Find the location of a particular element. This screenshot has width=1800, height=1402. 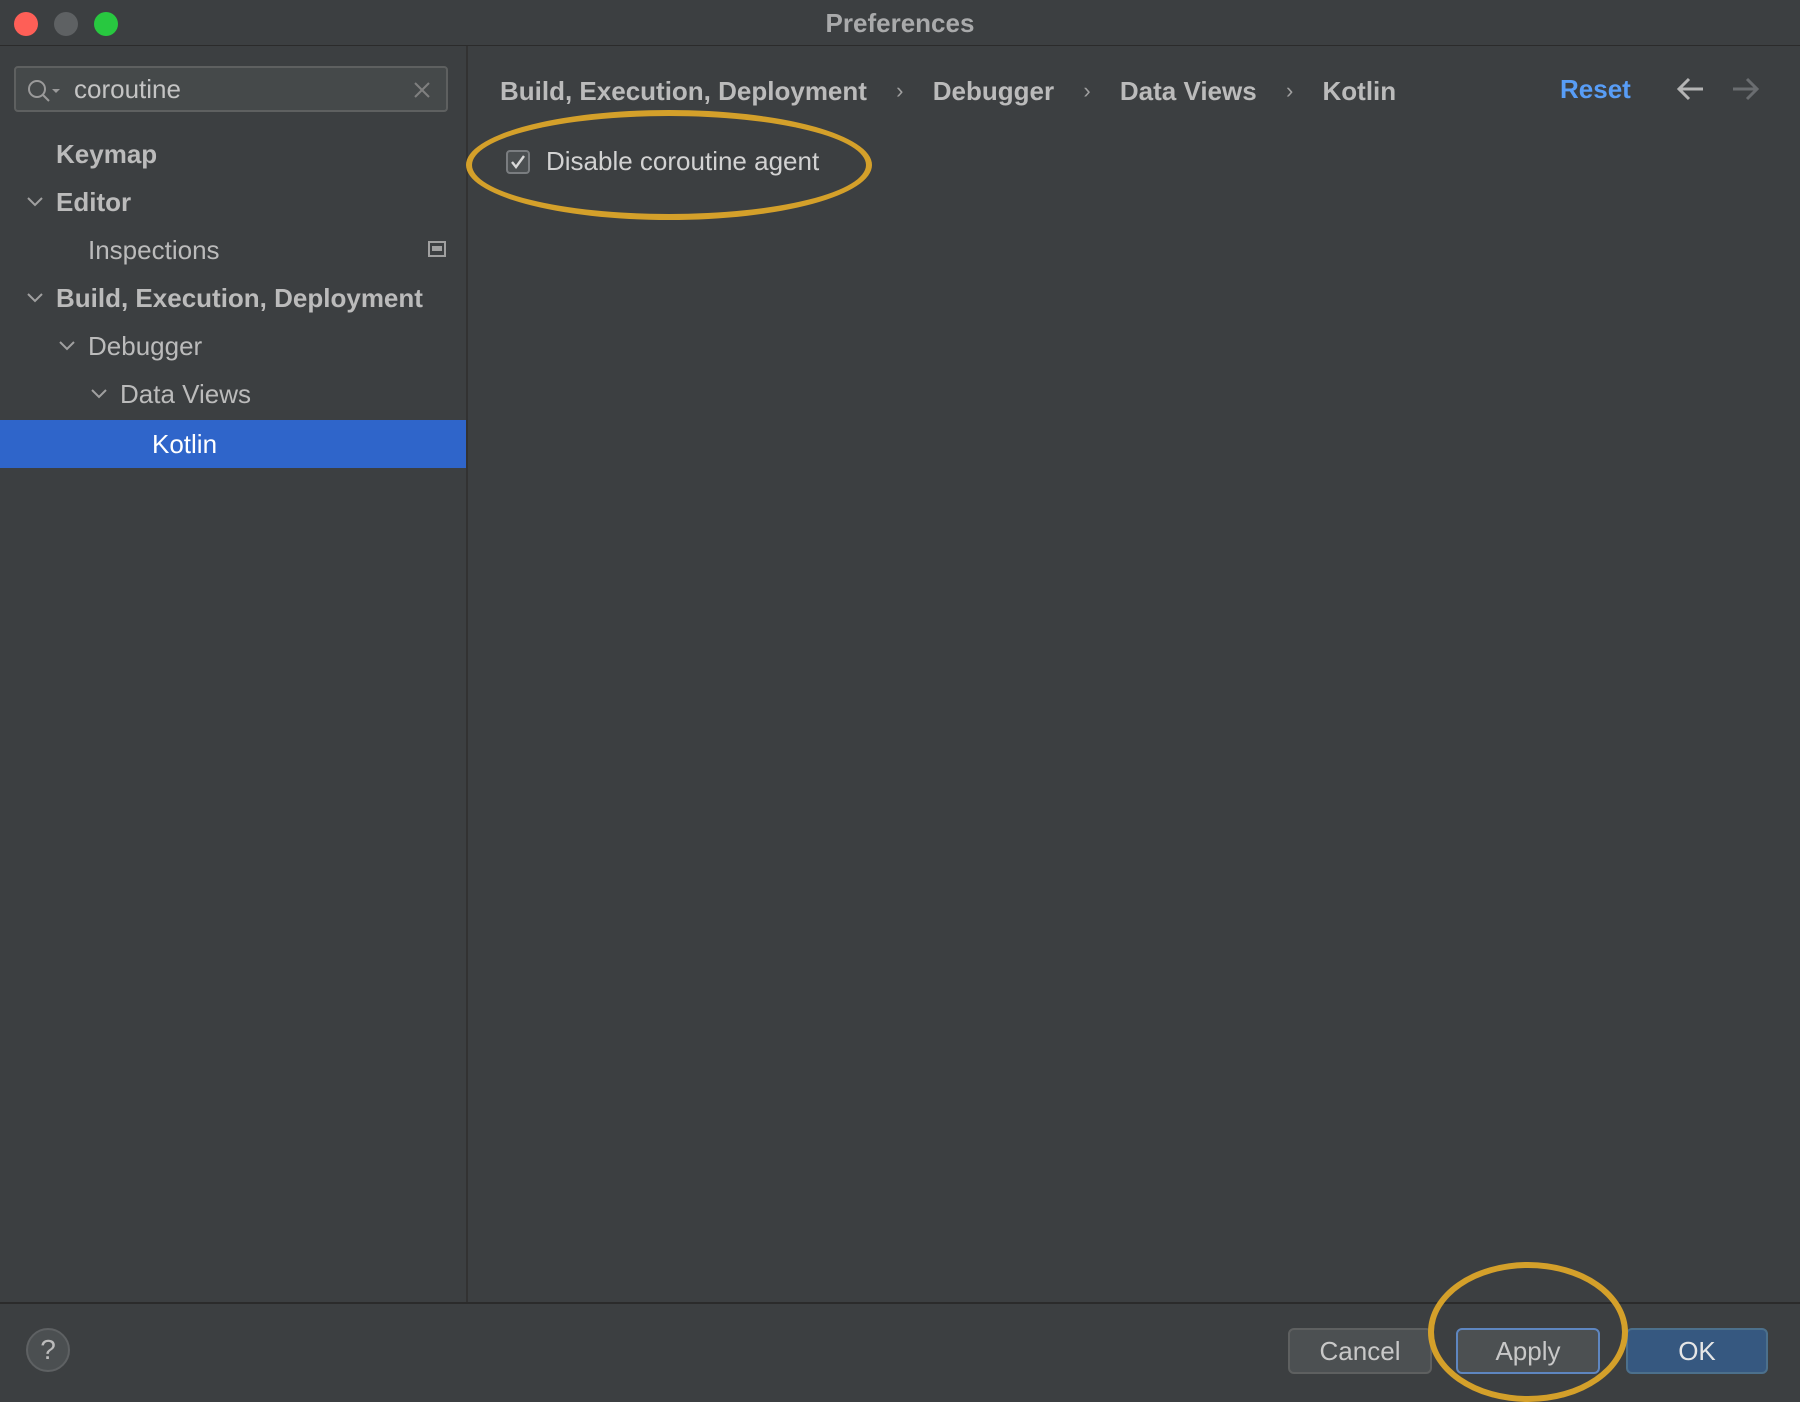

tree-item-data-views: Data Views is located at coordinates (233, 394).